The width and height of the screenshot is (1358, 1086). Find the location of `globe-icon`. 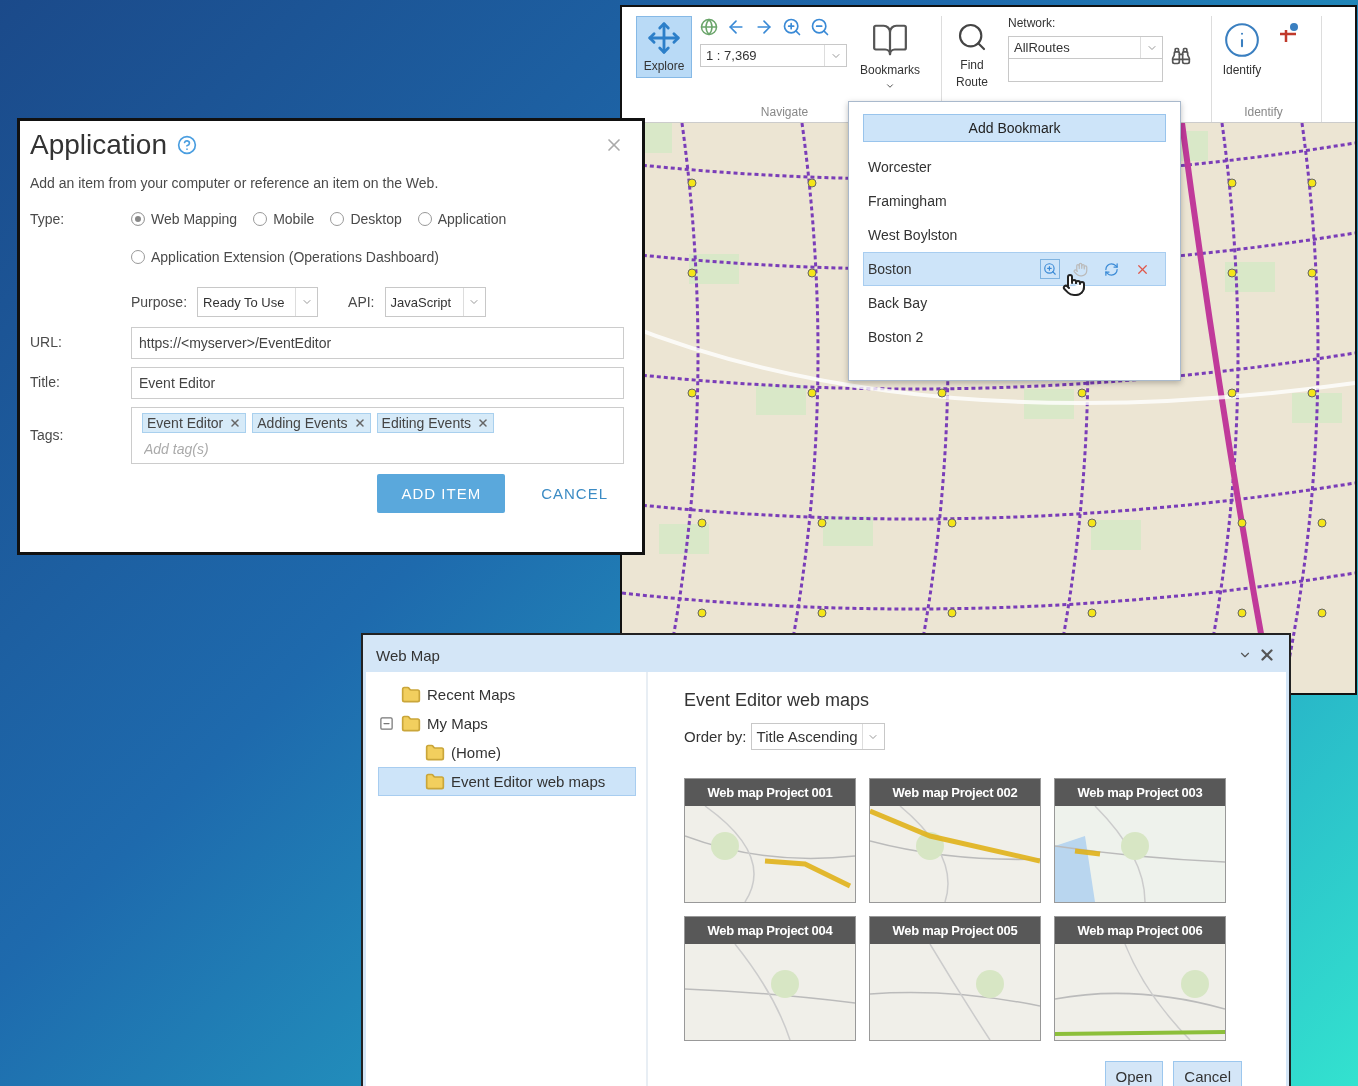

globe-icon is located at coordinates (709, 27).